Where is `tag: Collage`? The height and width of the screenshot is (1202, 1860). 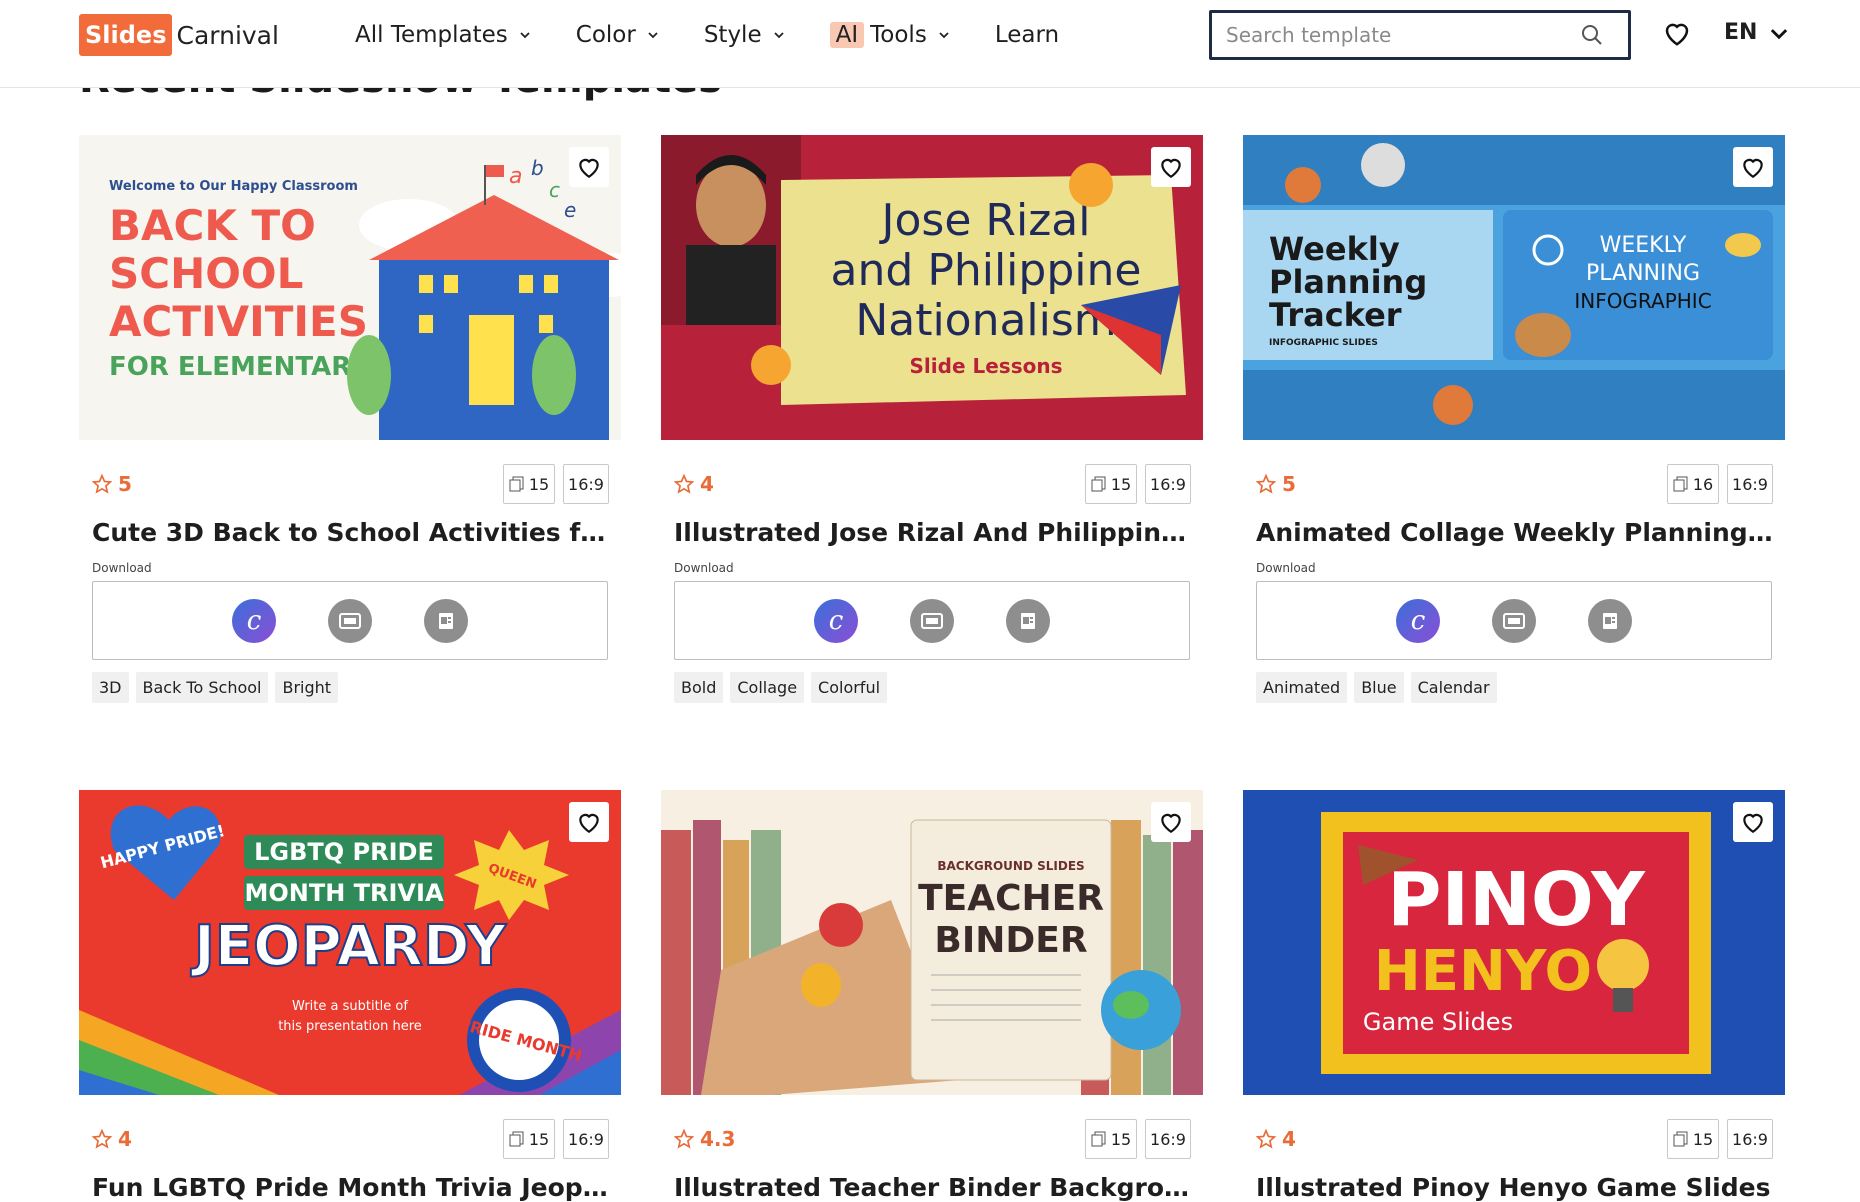 tag: Collage is located at coordinates (767, 687).